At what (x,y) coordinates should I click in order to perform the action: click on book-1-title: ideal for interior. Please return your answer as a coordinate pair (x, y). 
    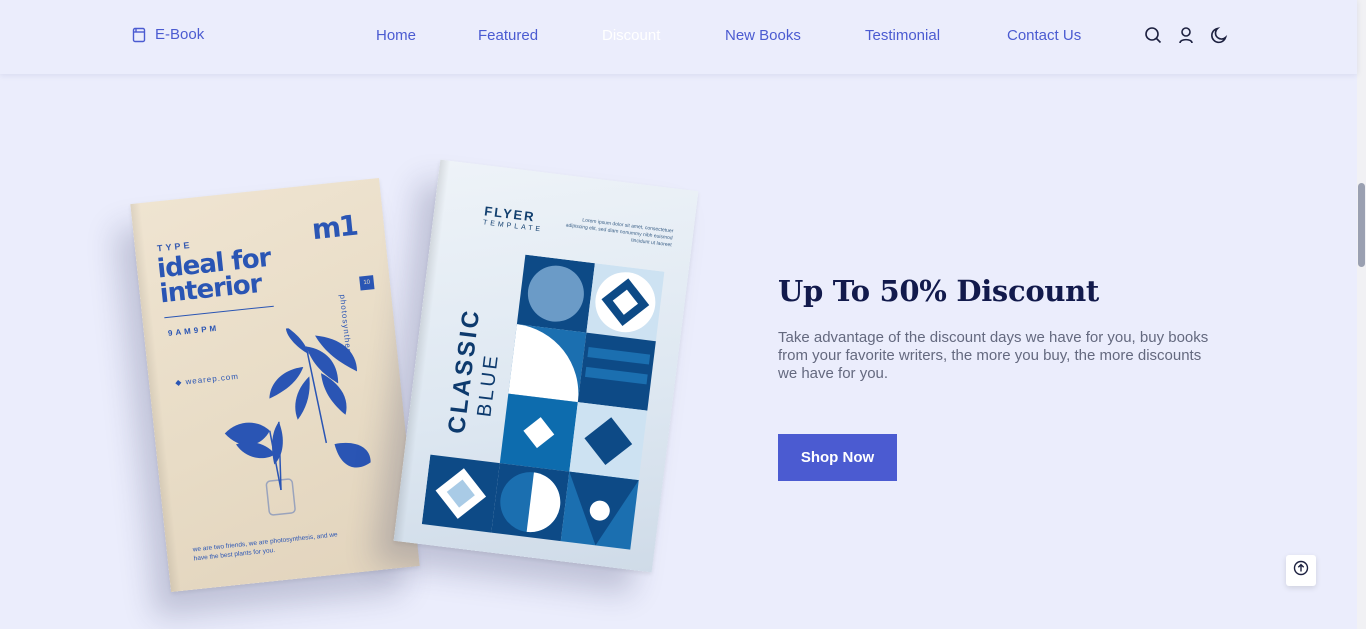
    Looking at the image, I should click on (213, 276).